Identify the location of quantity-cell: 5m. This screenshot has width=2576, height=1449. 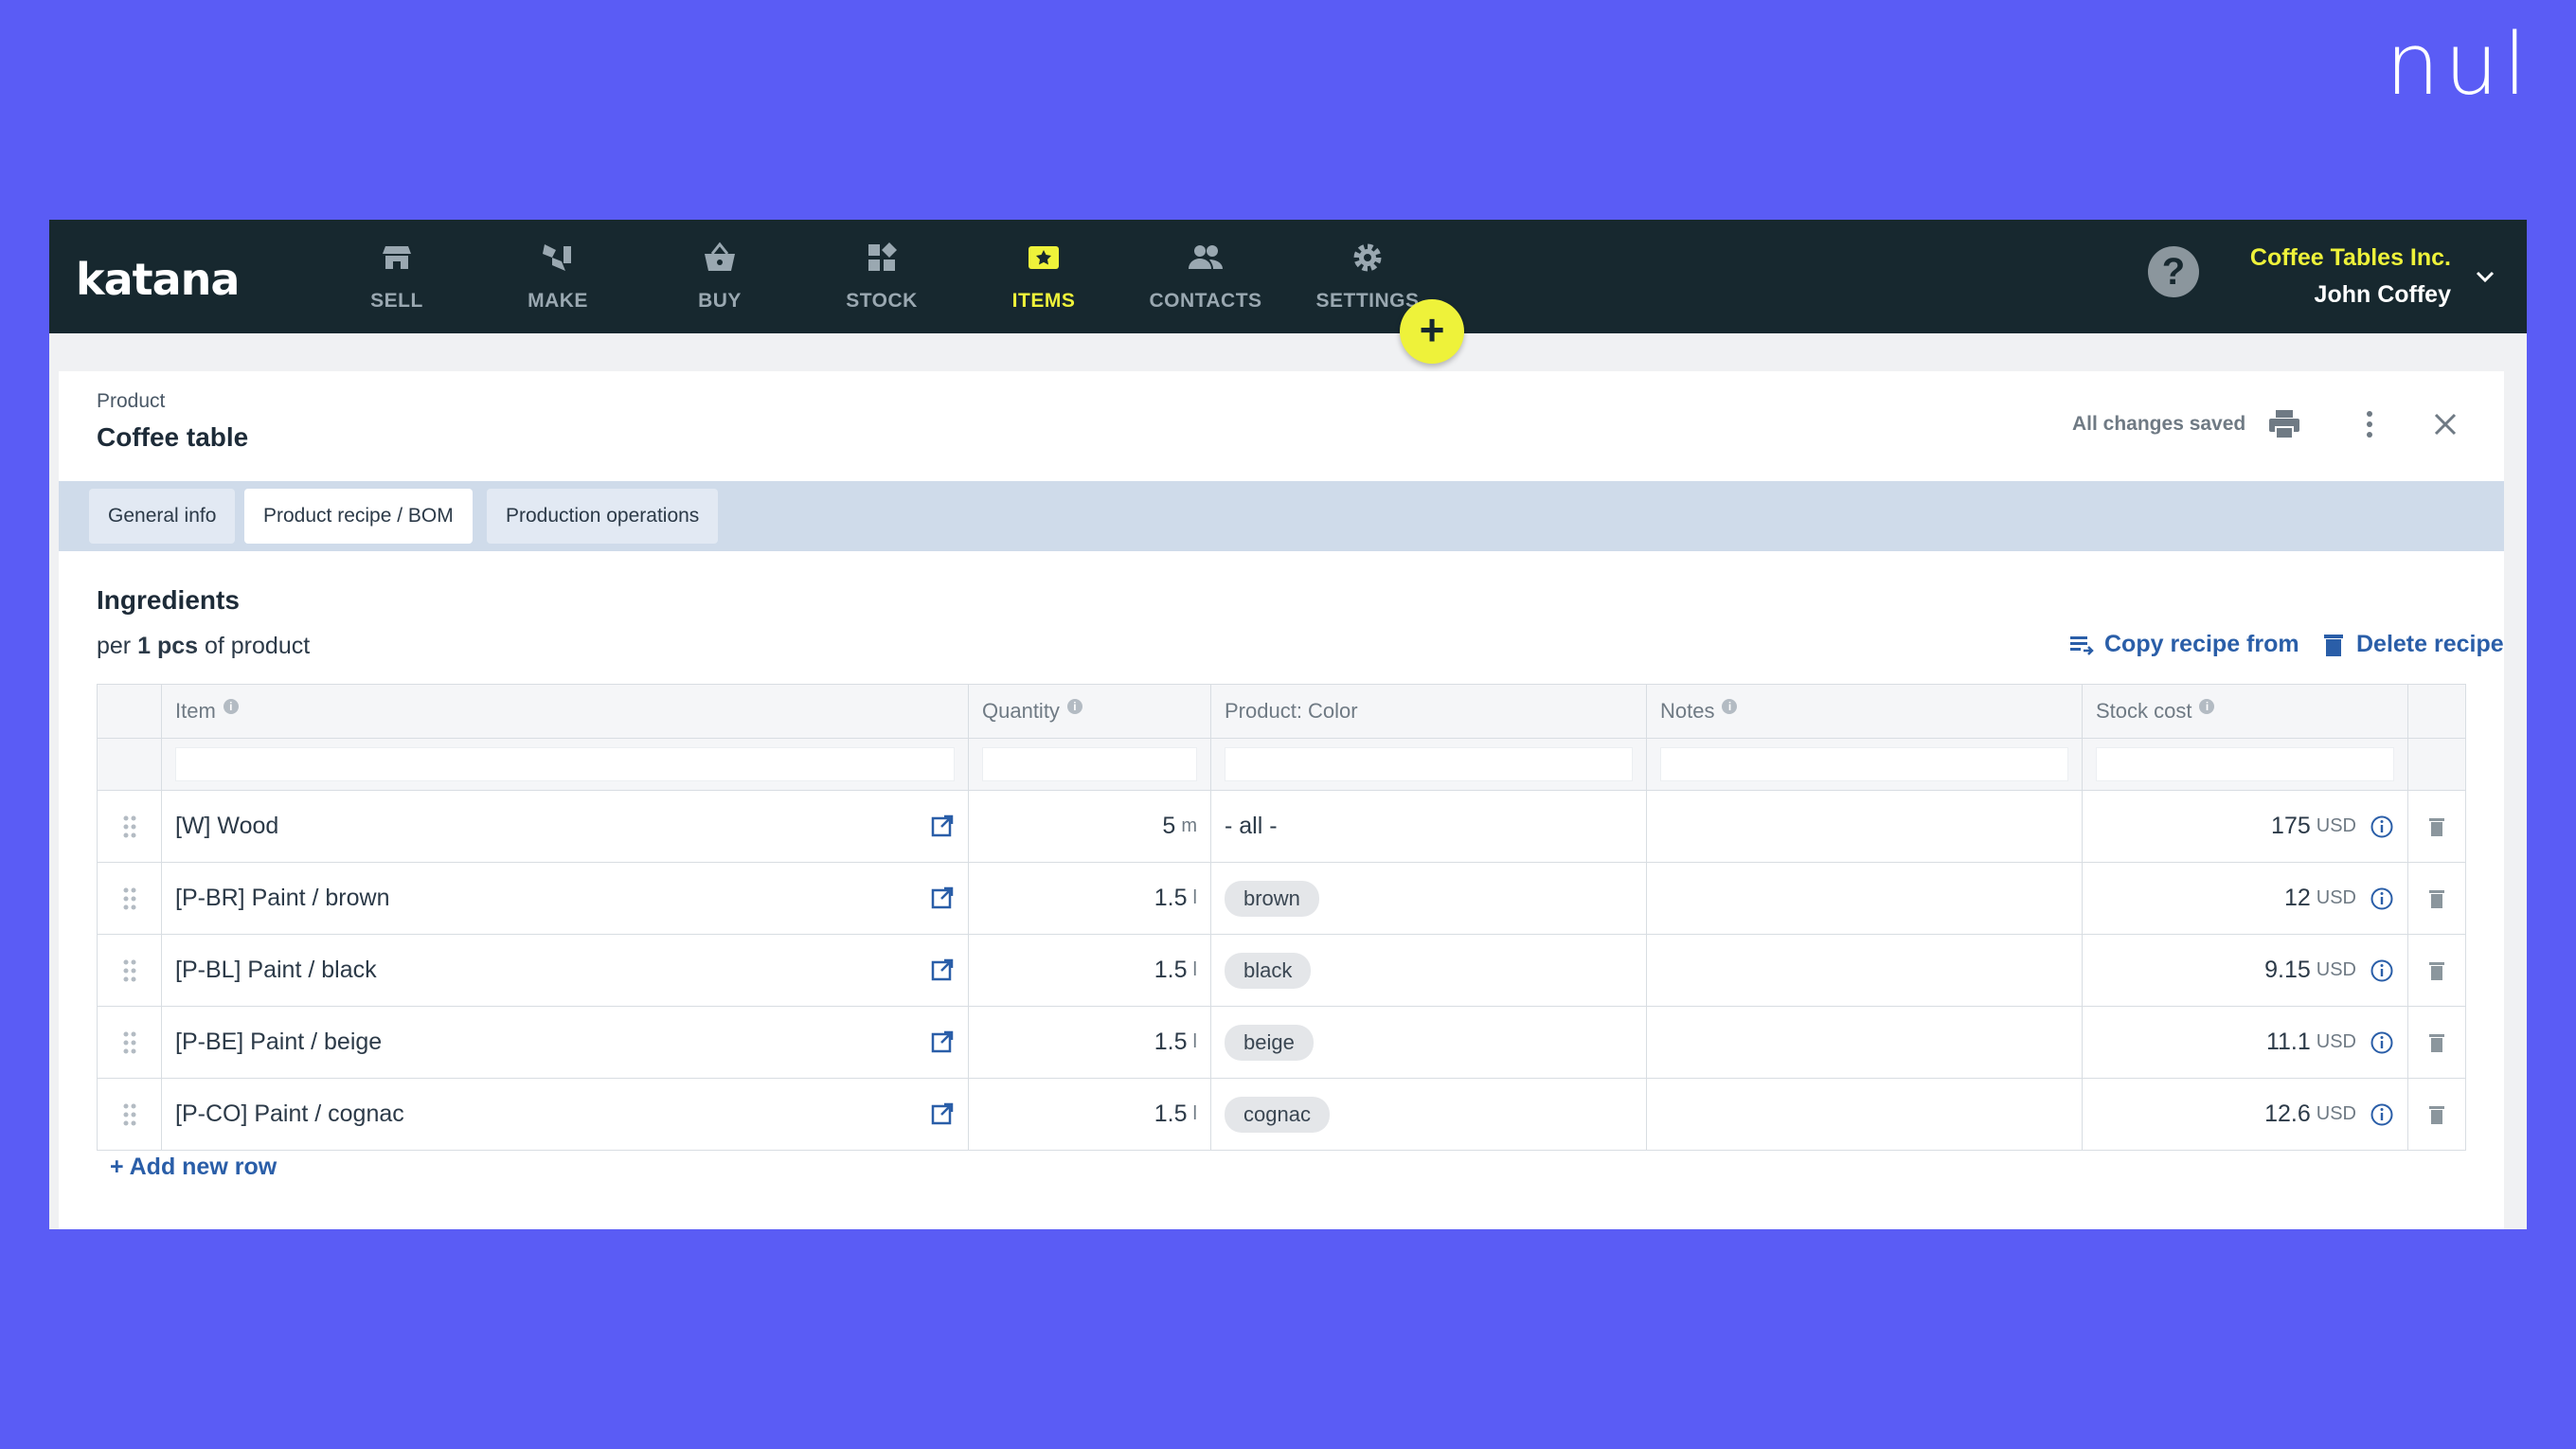
(1090, 826).